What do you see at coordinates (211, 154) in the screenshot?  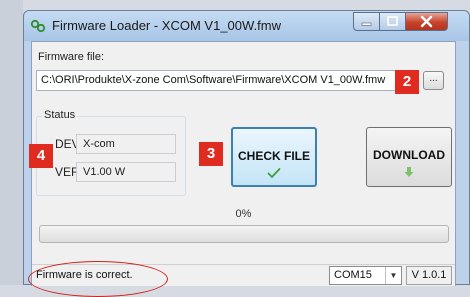 I see `annotation-badge-3: 3` at bounding box center [211, 154].